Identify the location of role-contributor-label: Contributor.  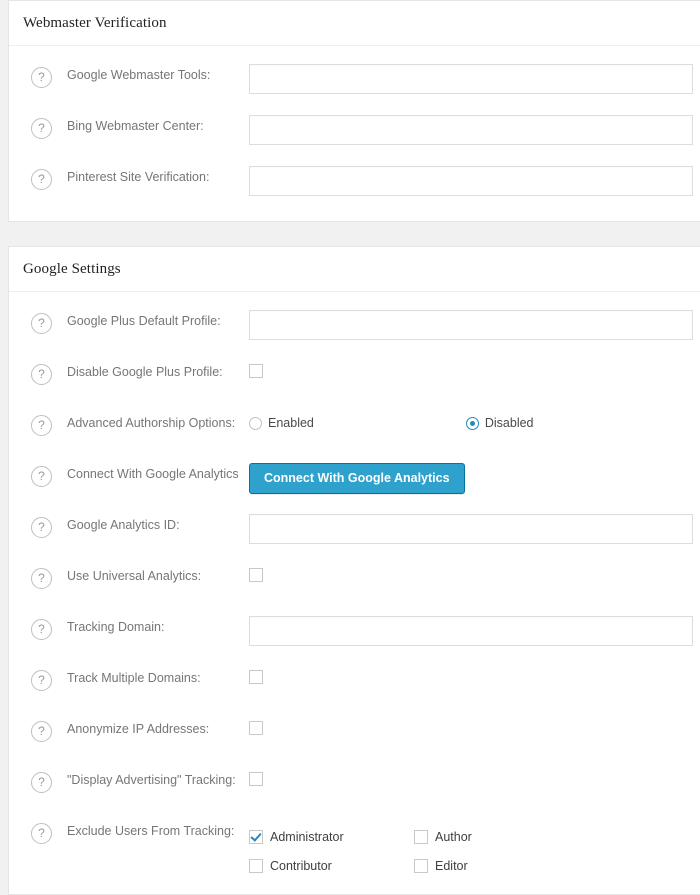
(301, 865).